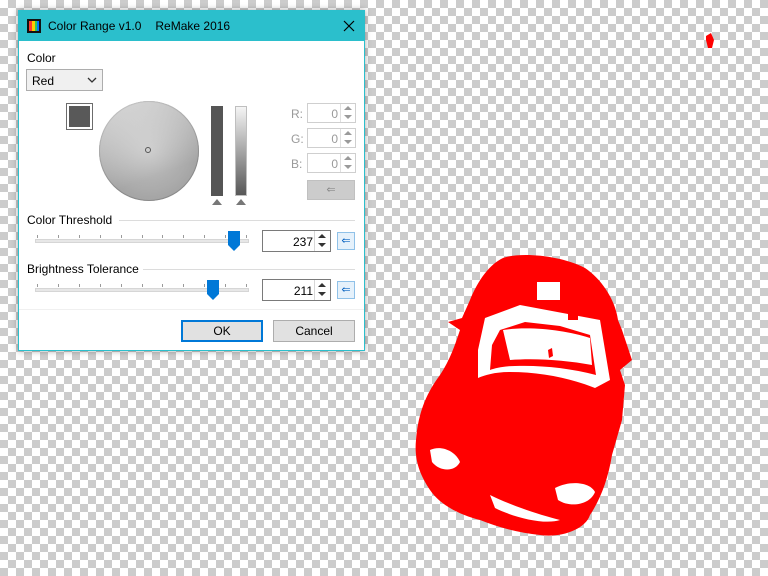 The width and height of the screenshot is (768, 576). What do you see at coordinates (249, 269) in the screenshot?
I see `brightness-separator` at bounding box center [249, 269].